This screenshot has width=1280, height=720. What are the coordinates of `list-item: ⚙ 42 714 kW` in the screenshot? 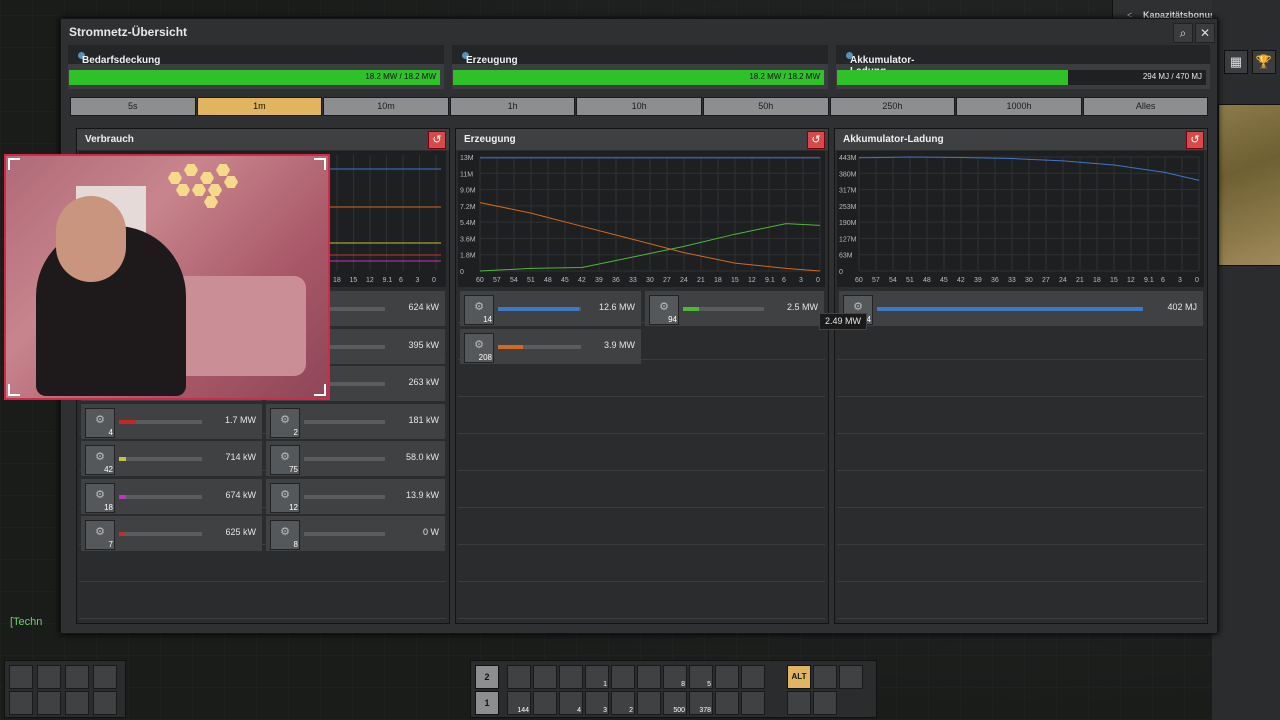 It's located at (171, 458).